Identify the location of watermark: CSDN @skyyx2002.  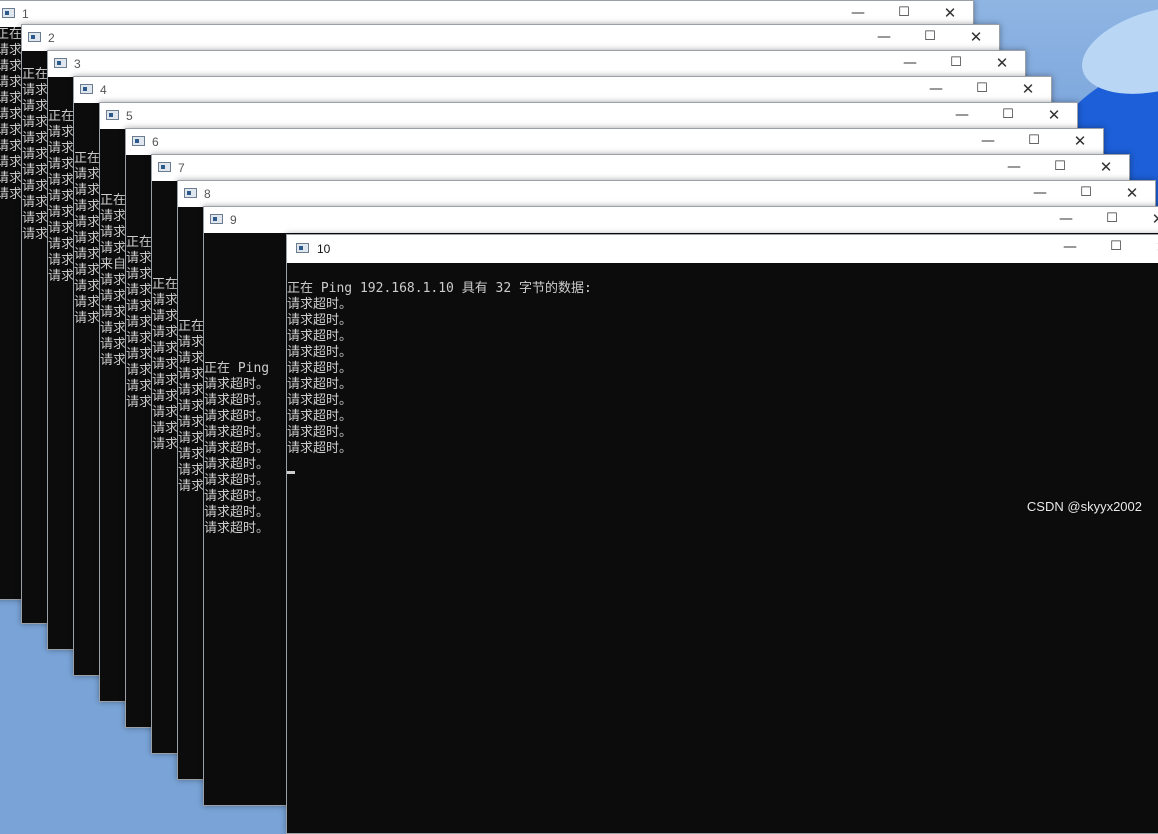
(1084, 506).